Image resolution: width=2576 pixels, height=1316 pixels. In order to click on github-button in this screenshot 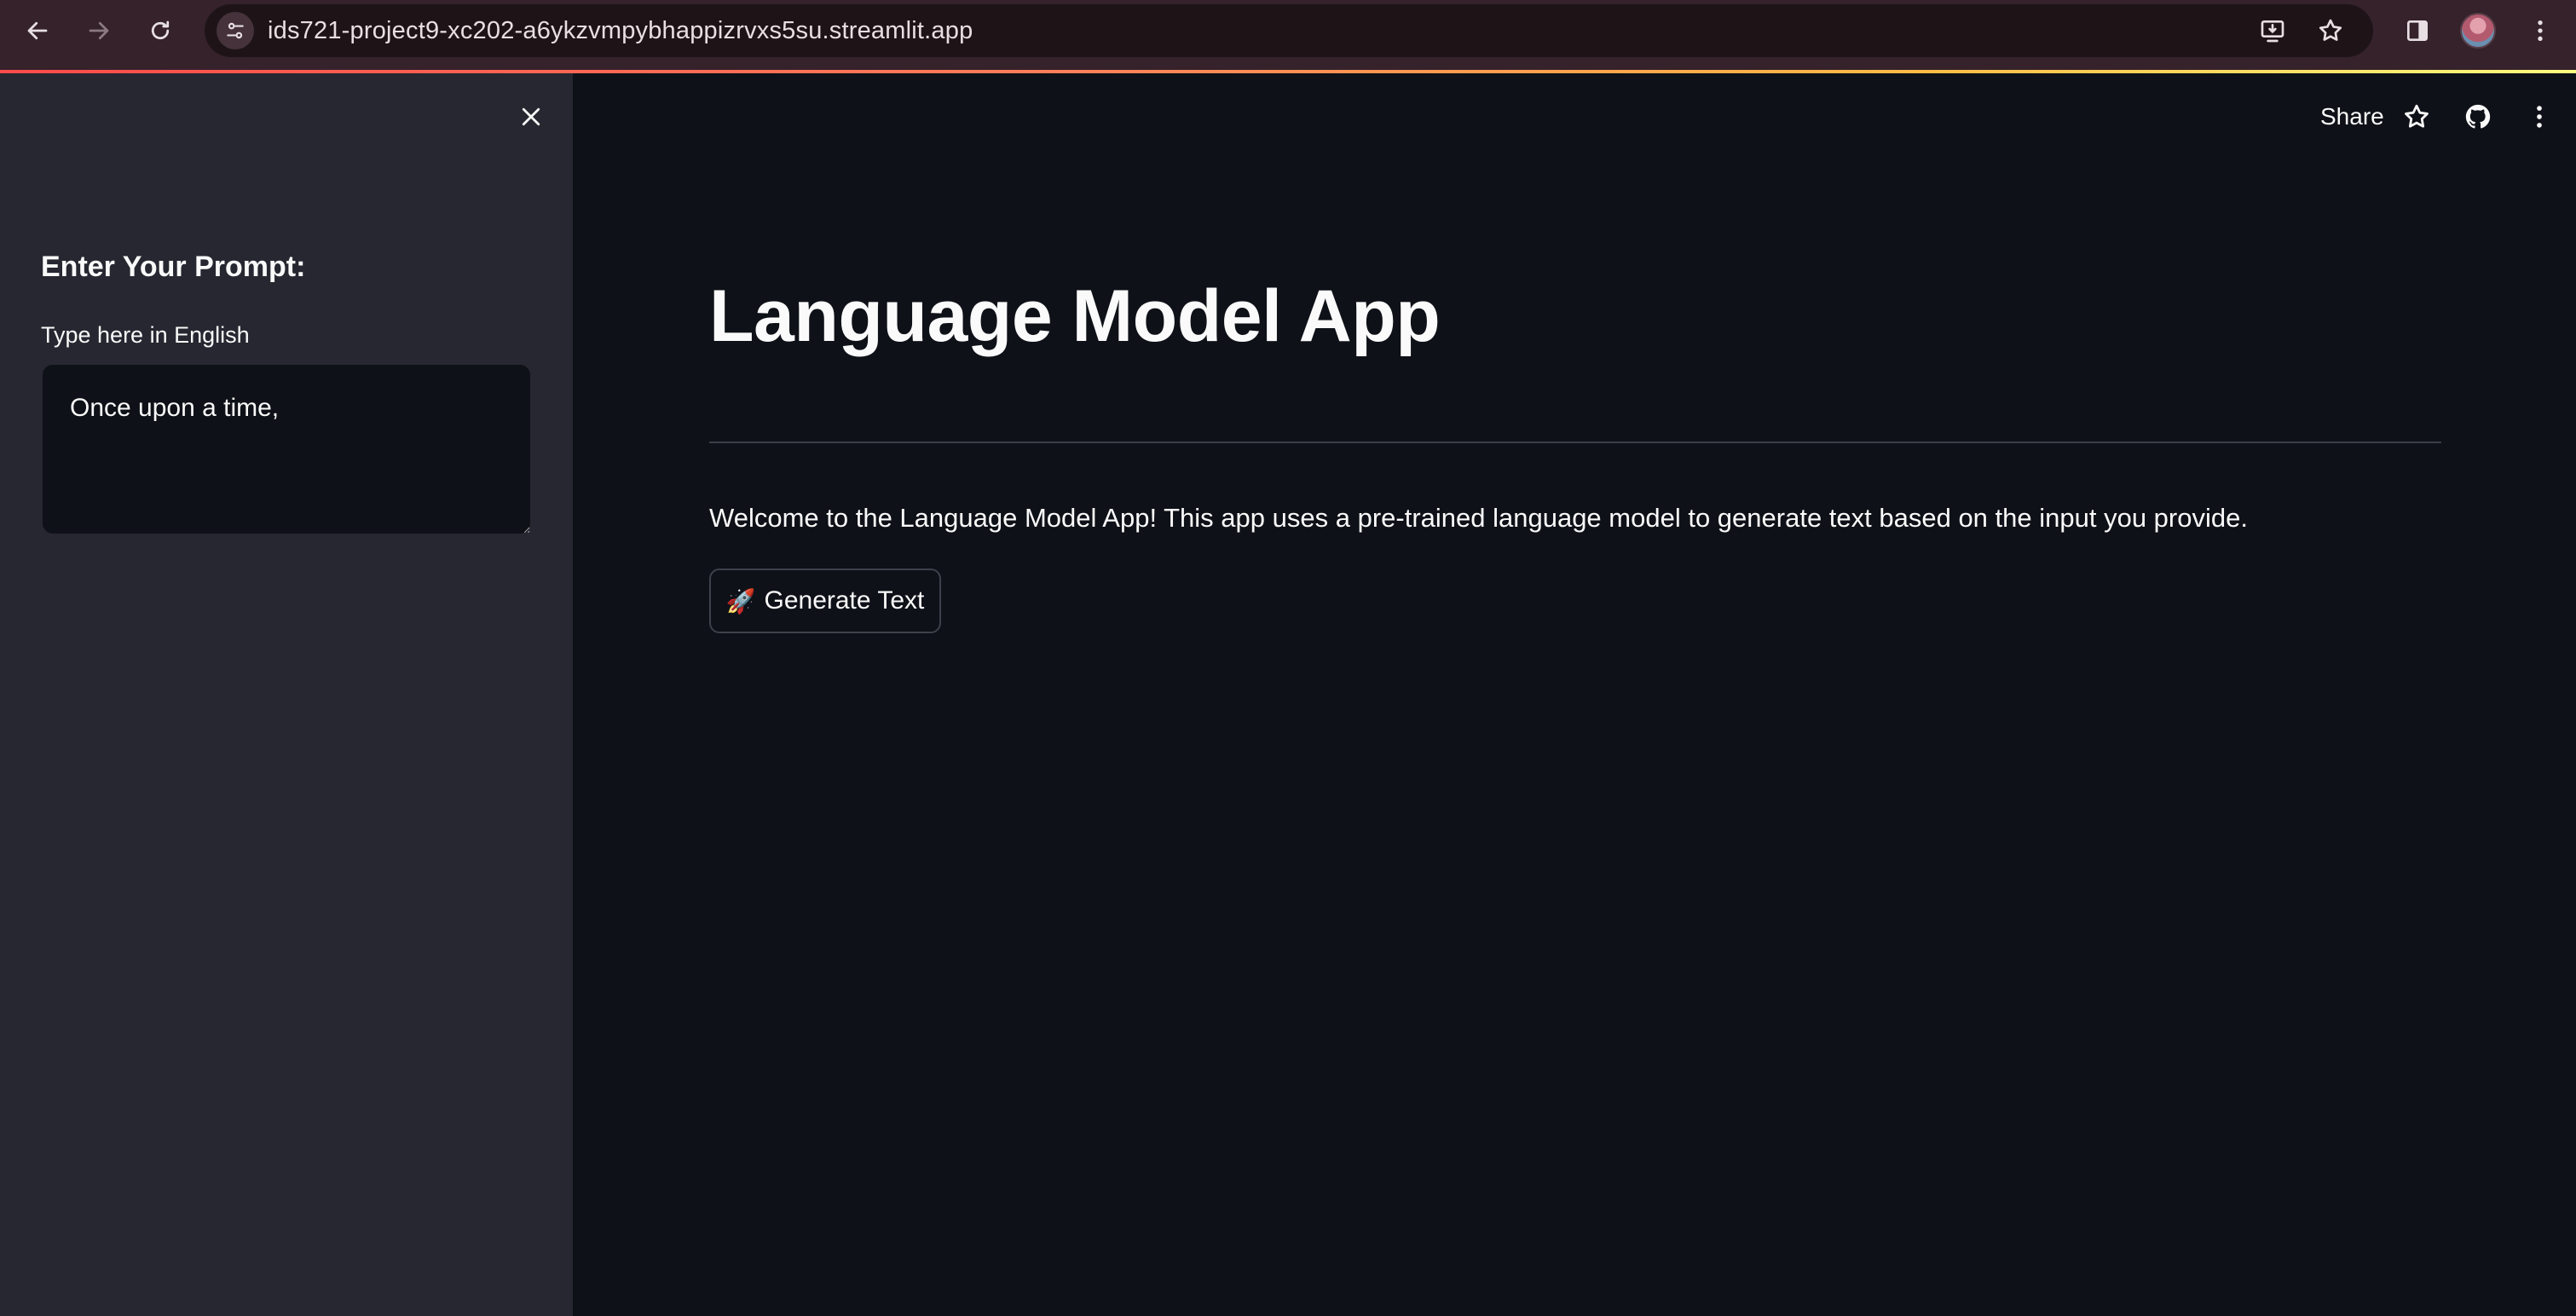, I will do `click(2478, 117)`.